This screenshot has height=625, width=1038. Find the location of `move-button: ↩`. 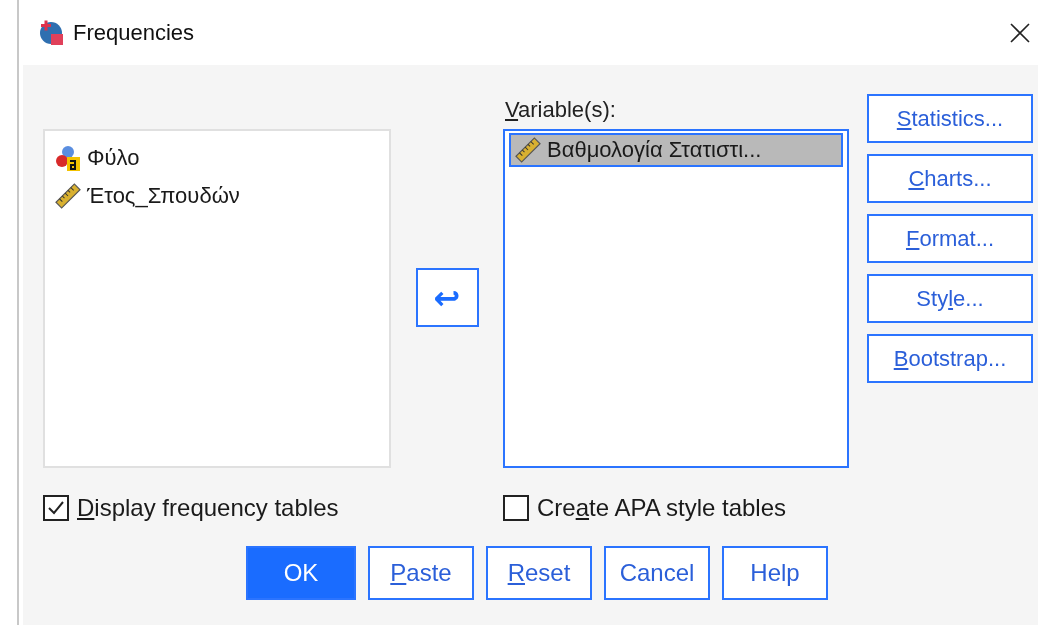

move-button: ↩ is located at coordinates (447, 297).